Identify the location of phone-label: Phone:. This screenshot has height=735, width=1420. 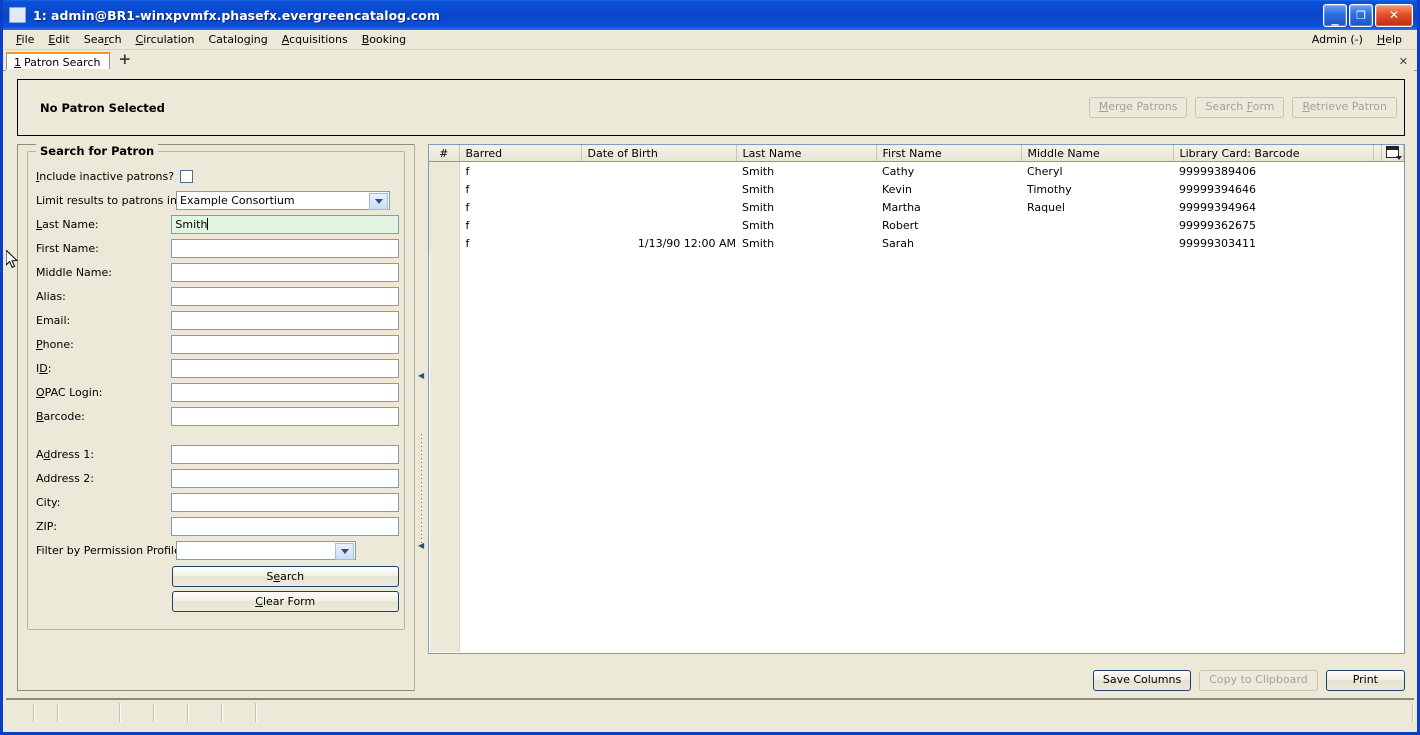
(55, 344).